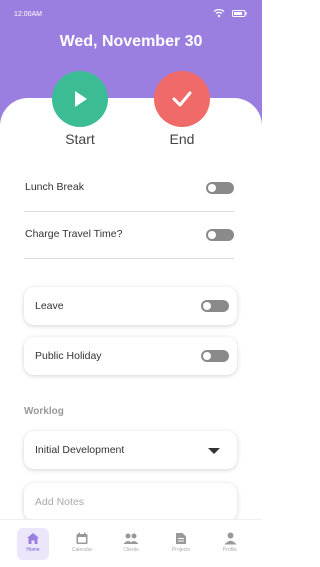 The height and width of the screenshot is (567, 320). Describe the element at coordinates (130, 356) in the screenshot. I see `public-holiday-card: Public Holiday` at that location.